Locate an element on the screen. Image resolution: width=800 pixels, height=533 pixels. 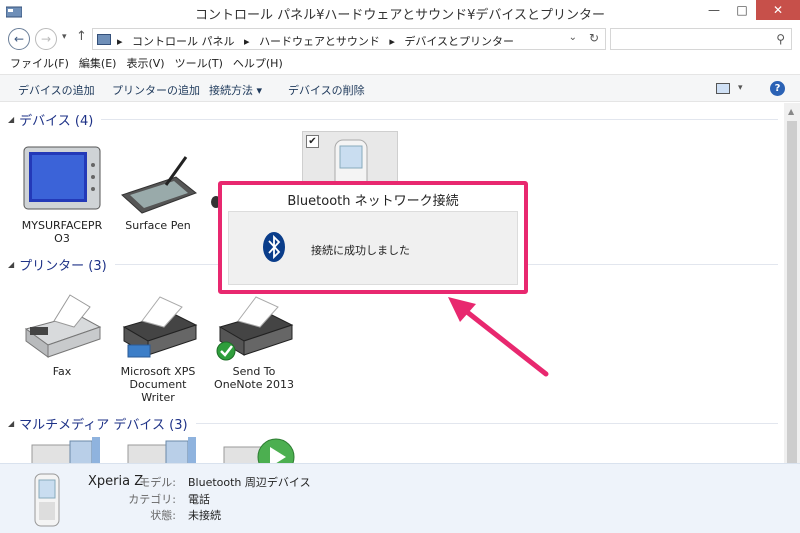
group-header-multimedia: ◢ マルチメディア デバイス (3) is located at coordinates (393, 423).